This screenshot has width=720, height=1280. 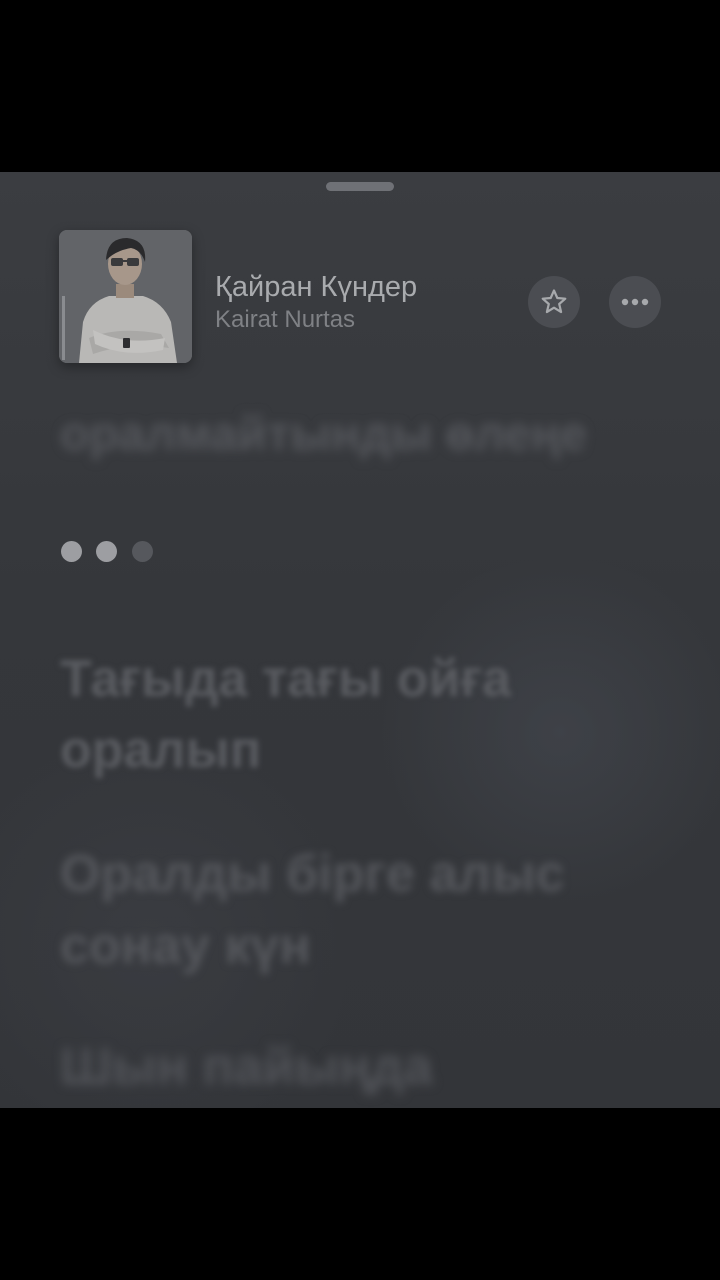 I want to click on more-options-button, so click(x=635, y=302).